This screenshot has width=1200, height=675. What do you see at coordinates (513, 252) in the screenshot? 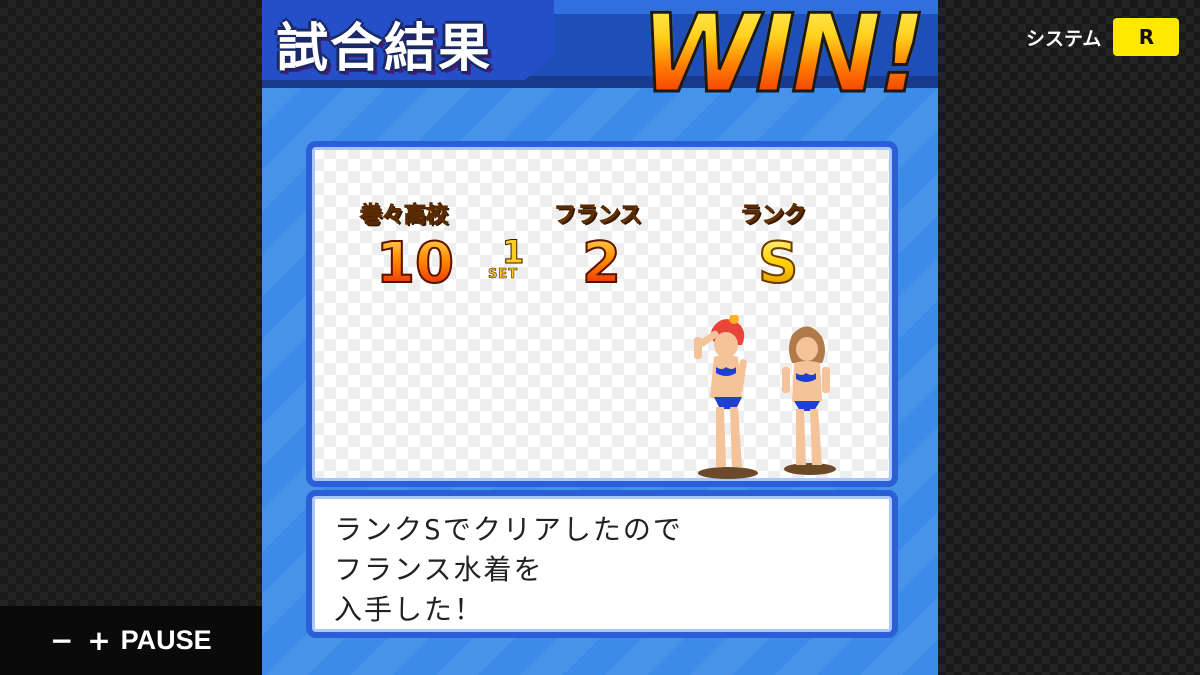
I see `set-number: 1` at bounding box center [513, 252].